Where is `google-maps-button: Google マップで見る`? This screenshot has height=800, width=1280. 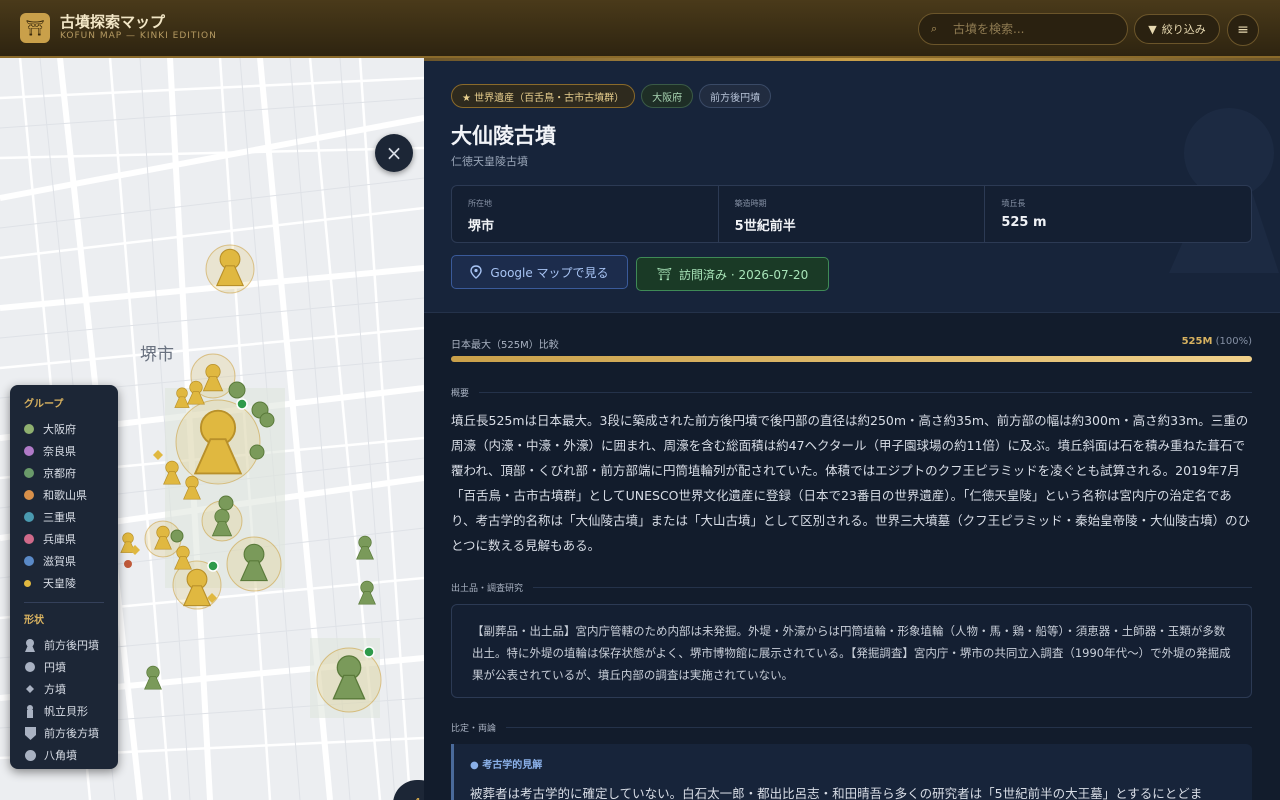 google-maps-button: Google マップで見る is located at coordinates (539, 272).